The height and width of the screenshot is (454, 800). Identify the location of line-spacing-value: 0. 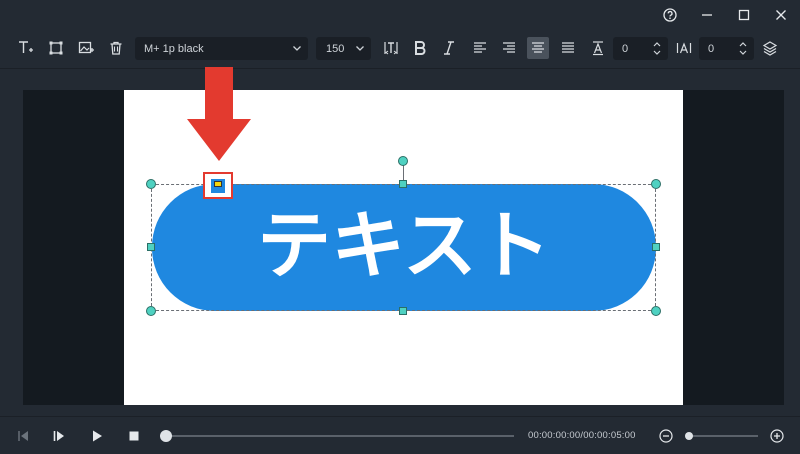
(625, 48).